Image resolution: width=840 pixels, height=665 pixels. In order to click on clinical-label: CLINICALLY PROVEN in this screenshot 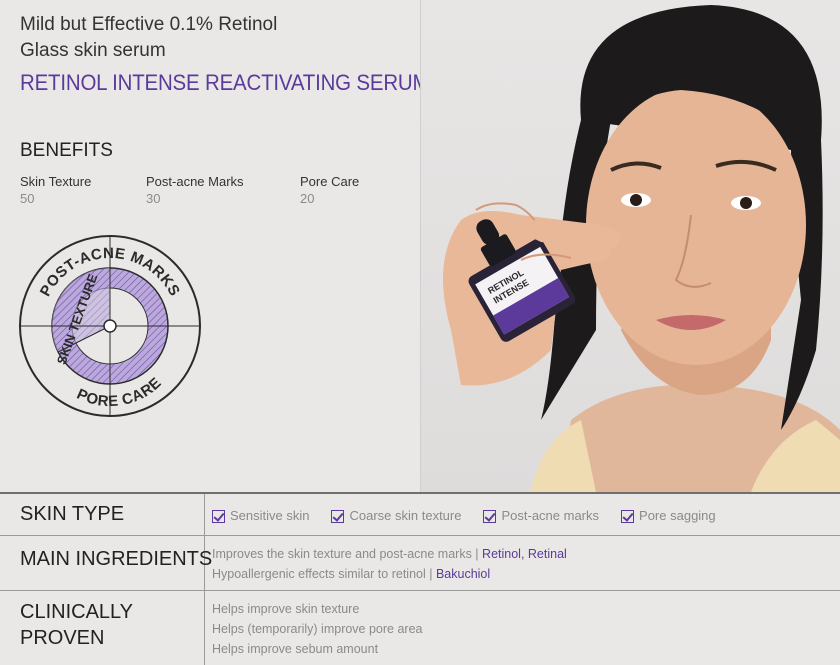, I will do `click(76, 625)`.